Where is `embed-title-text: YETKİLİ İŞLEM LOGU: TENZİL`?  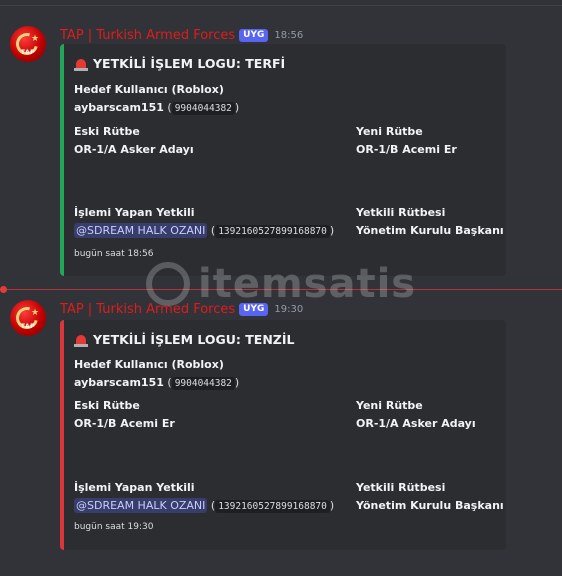 embed-title-text: YETKİLİ İŞLEM LOGU: TENZİL is located at coordinates (194, 339).